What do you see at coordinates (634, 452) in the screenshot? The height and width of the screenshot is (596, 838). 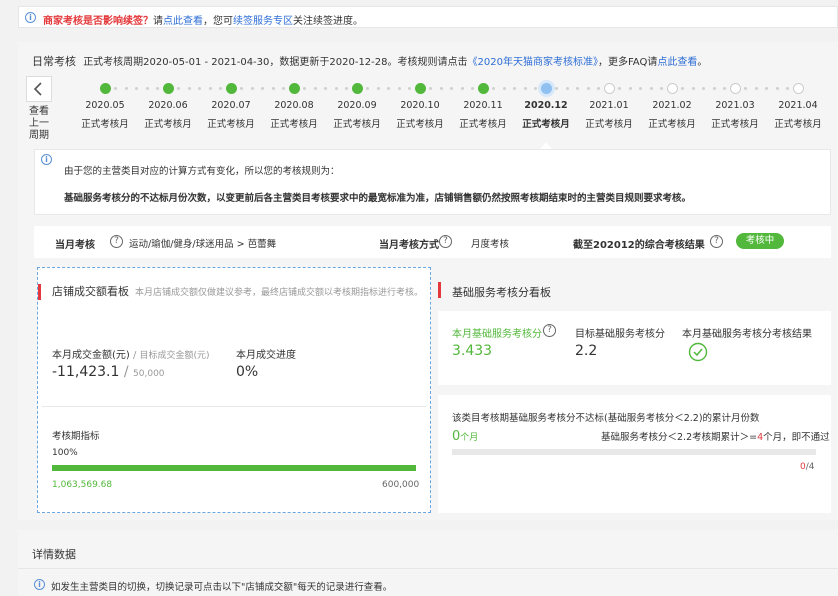 I see `fail-progress-bar` at bounding box center [634, 452].